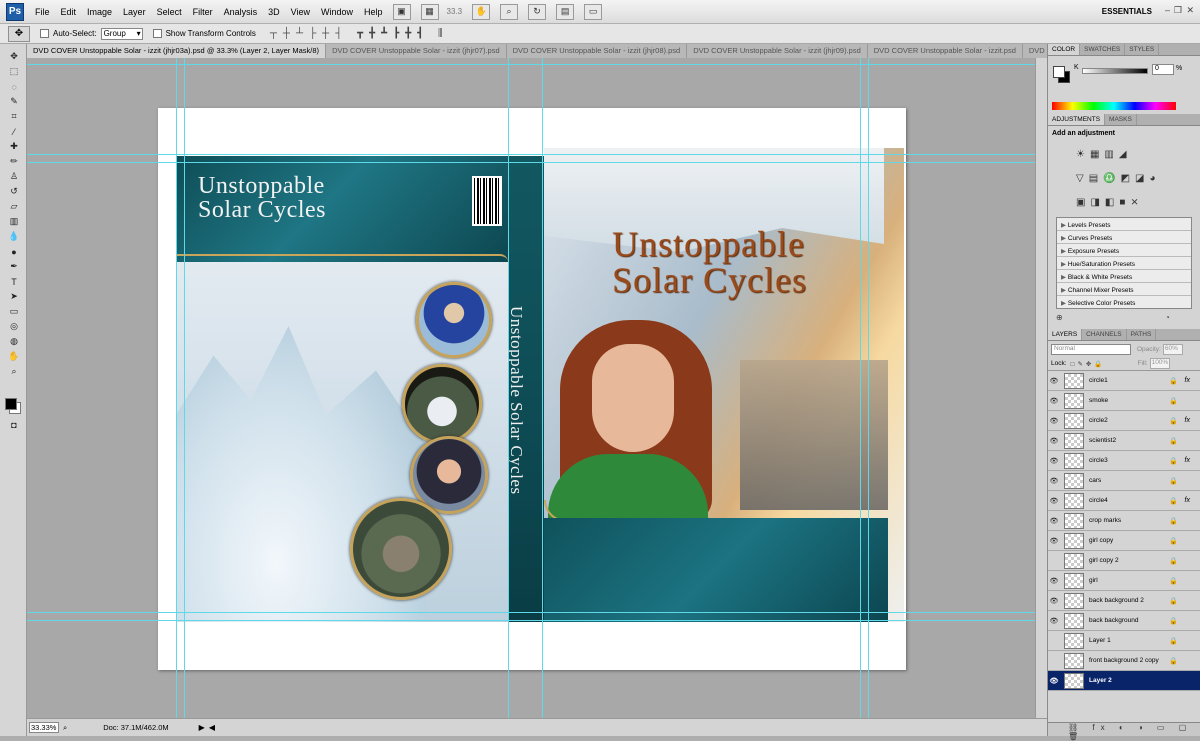  I want to click on layer-name: circle2, so click(1128, 420).